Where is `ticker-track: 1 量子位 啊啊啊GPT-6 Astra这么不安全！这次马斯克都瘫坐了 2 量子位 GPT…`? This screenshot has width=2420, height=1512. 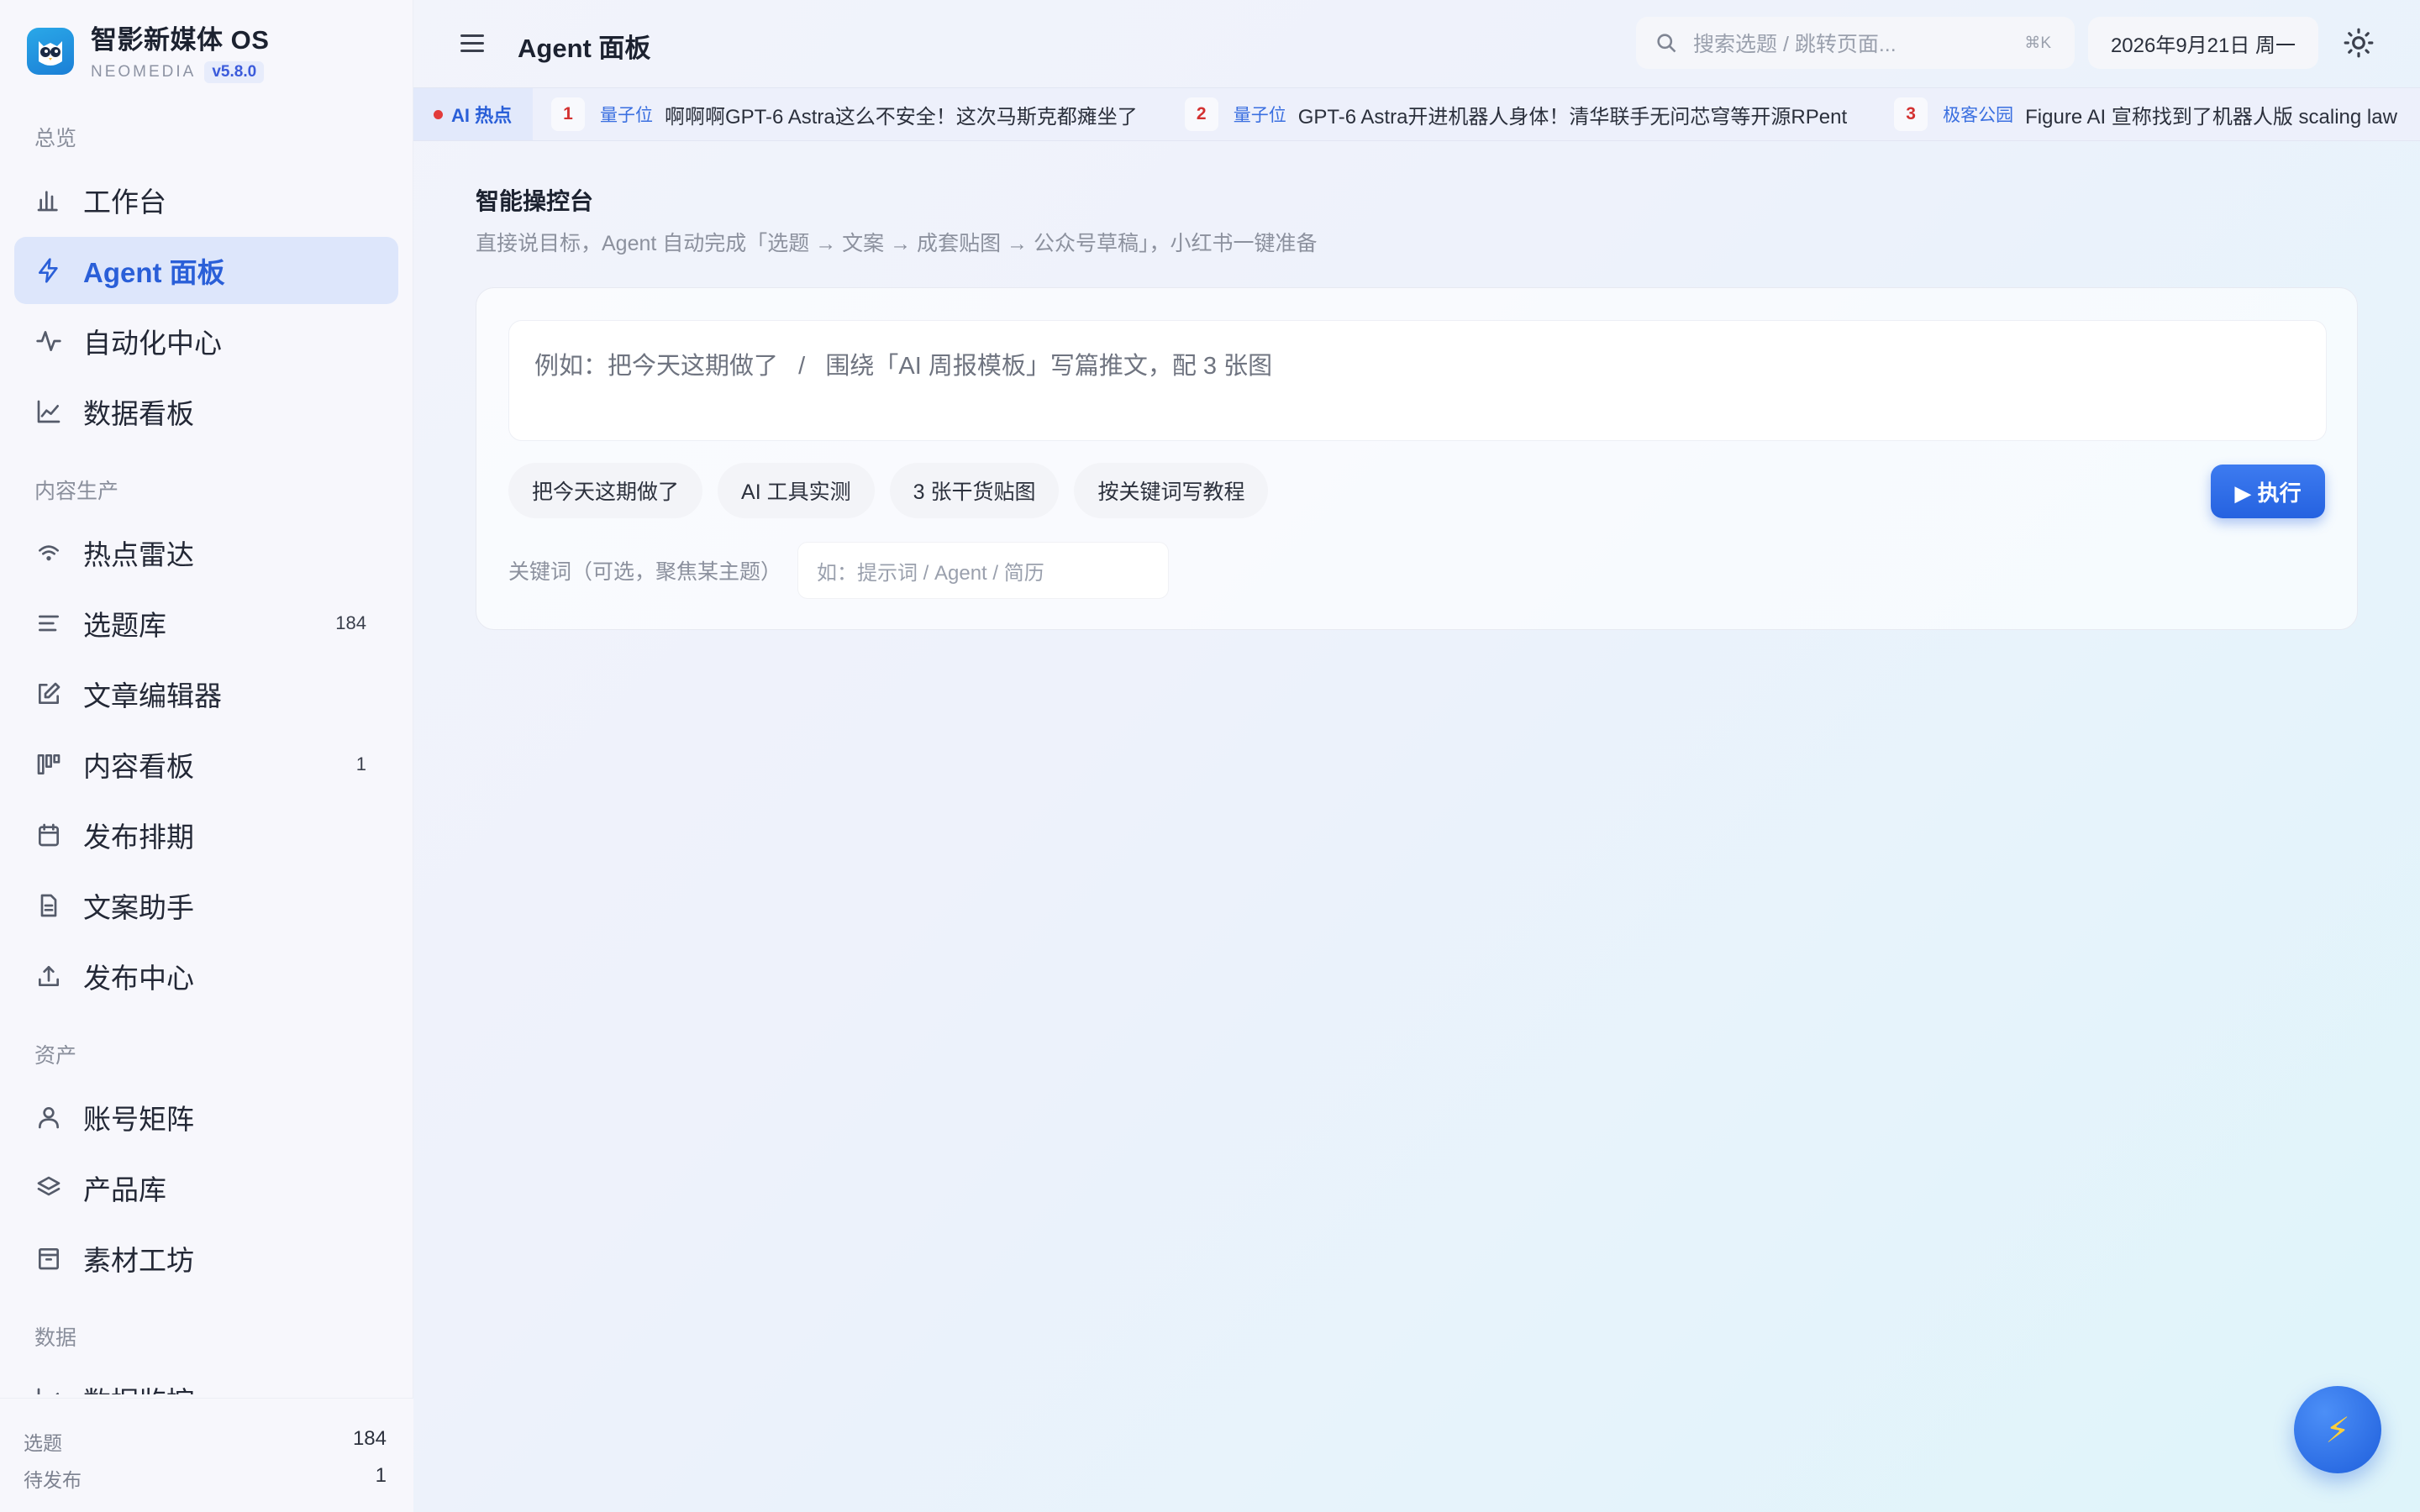
ticker-track: 1 量子位 啊啊啊GPT-6 Astra这么不安全！这次马斯克都瘫坐了 2 量子位 GPT… is located at coordinates (1476, 114).